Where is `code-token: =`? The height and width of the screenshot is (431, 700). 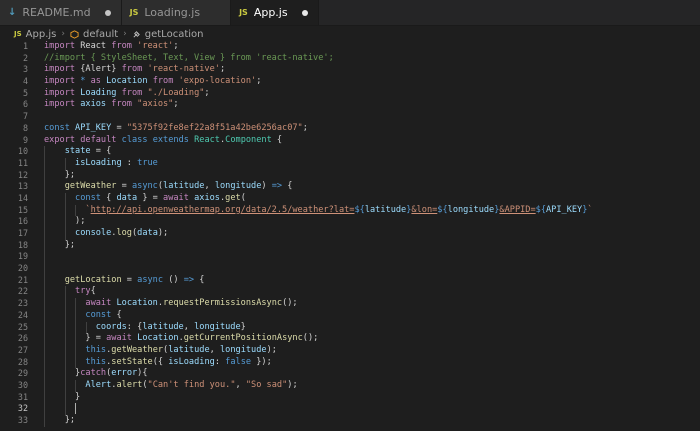 code-token: = is located at coordinates (124, 186).